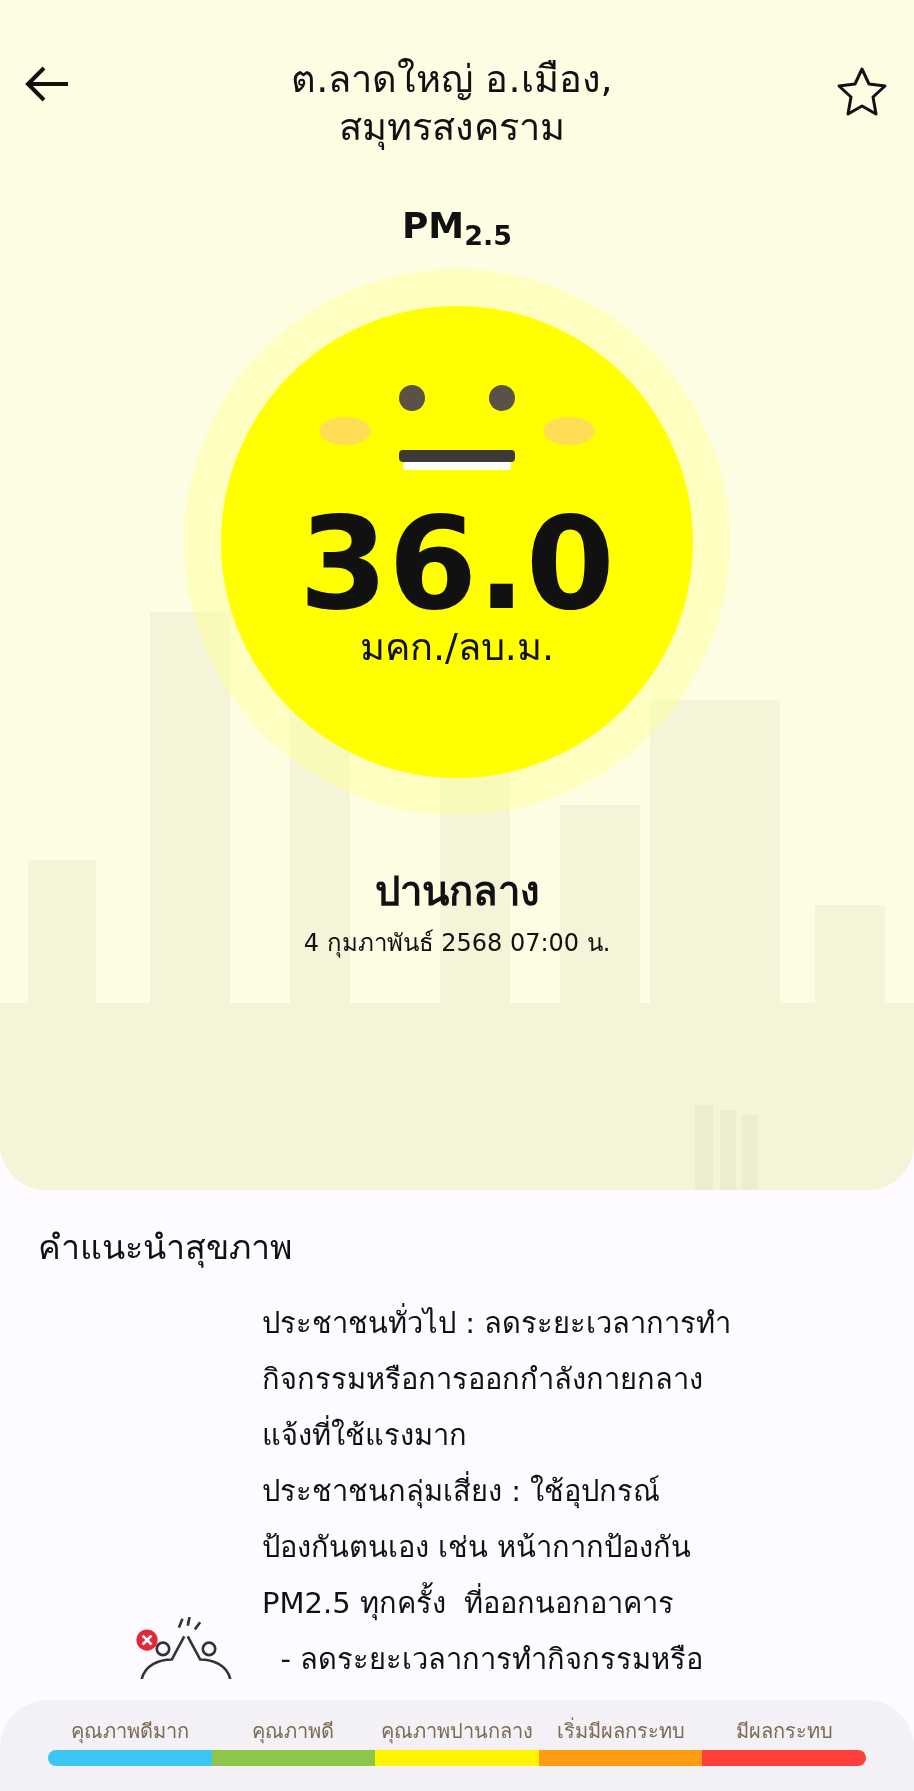 The height and width of the screenshot is (1791, 914). Describe the element at coordinates (457, 564) in the screenshot. I see `pm-value: 36.0` at that location.